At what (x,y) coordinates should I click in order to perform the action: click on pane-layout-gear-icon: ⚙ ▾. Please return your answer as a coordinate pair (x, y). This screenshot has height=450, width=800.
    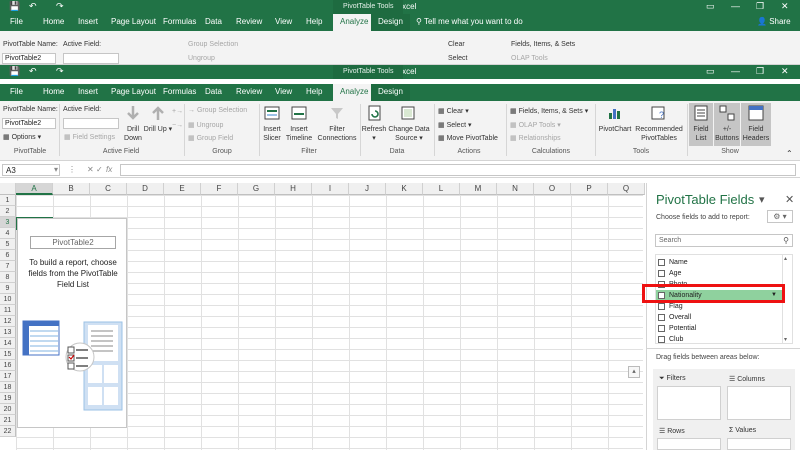
    Looking at the image, I should click on (780, 216).